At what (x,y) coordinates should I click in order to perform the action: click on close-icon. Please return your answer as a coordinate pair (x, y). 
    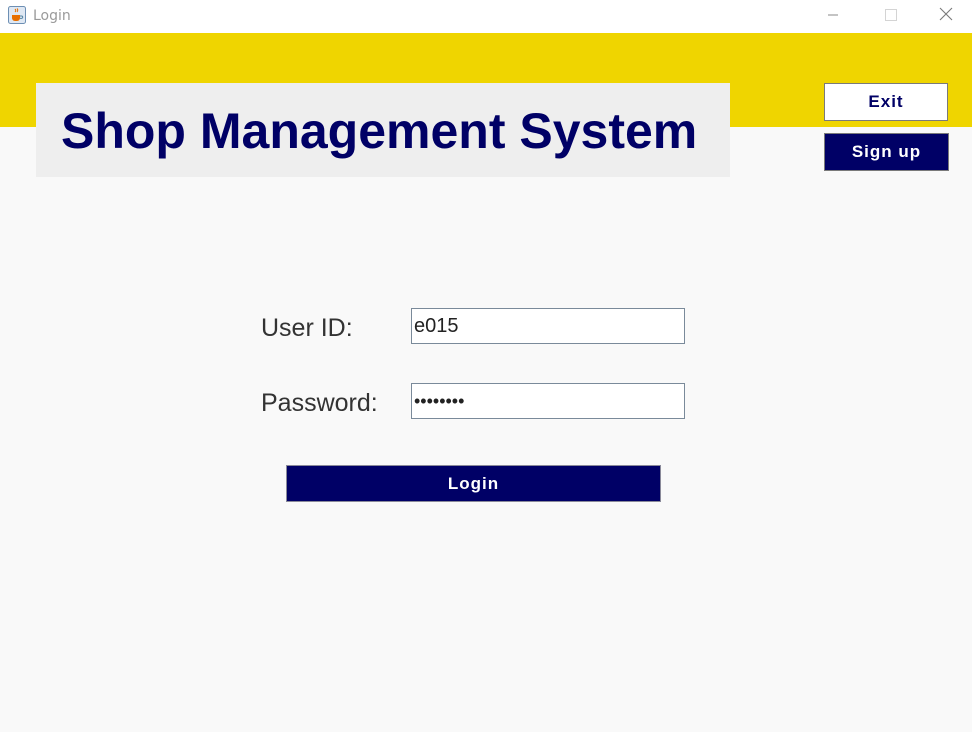
    Looking at the image, I should click on (946, 16).